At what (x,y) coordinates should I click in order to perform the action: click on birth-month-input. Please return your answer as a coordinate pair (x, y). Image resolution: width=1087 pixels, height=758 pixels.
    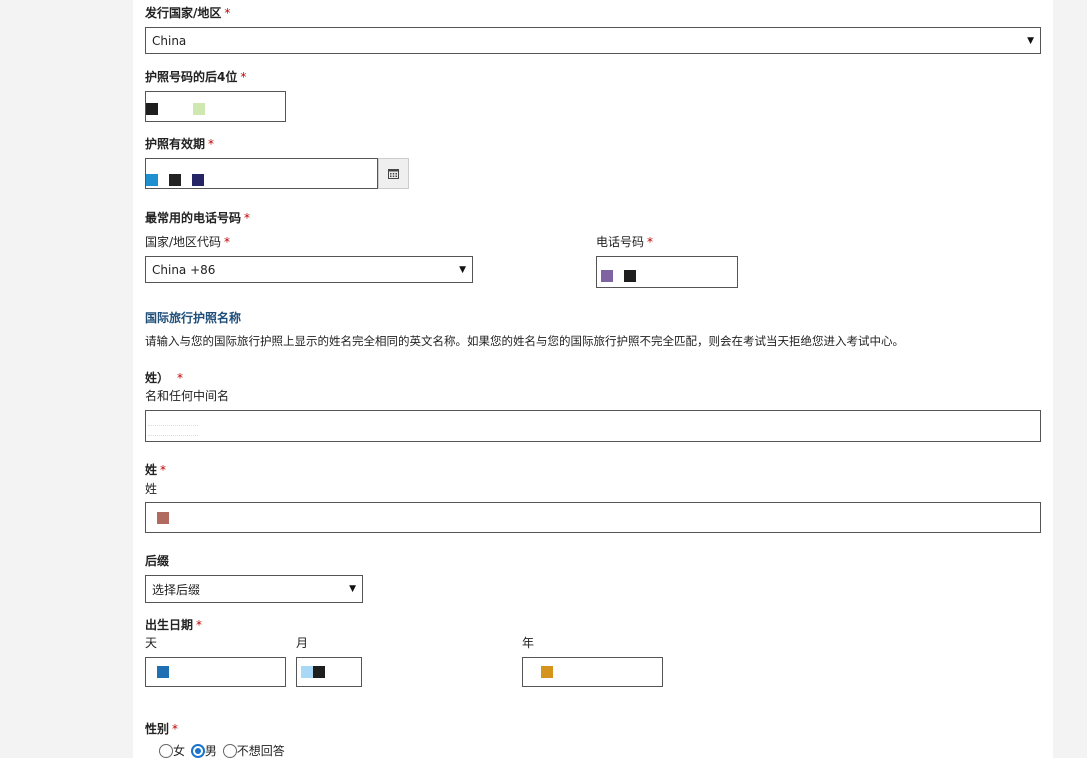
    Looking at the image, I should click on (329, 672).